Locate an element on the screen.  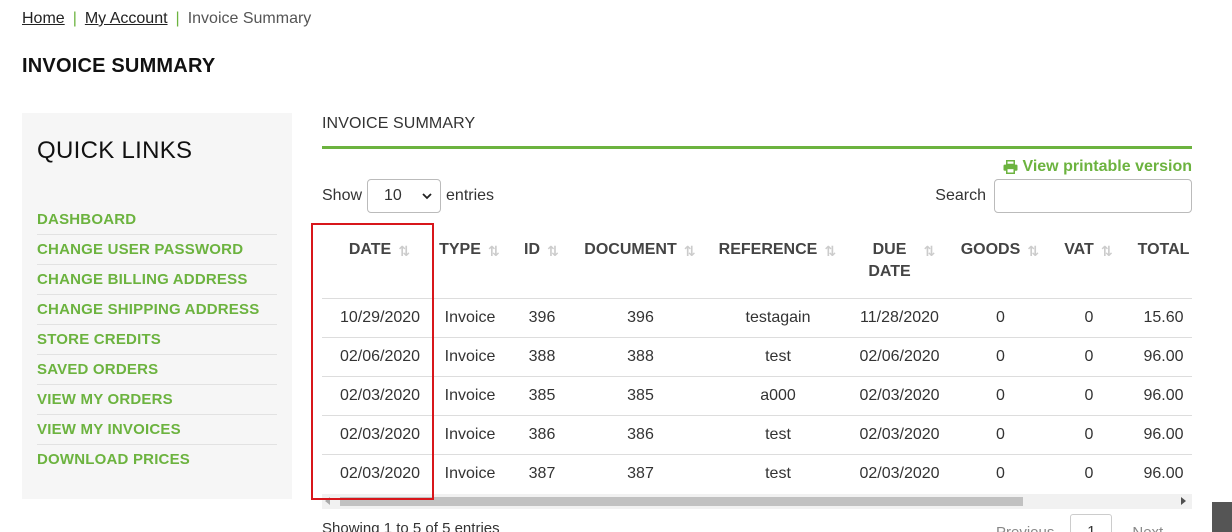
column-header-label: GOODS is located at coordinates (990, 249).